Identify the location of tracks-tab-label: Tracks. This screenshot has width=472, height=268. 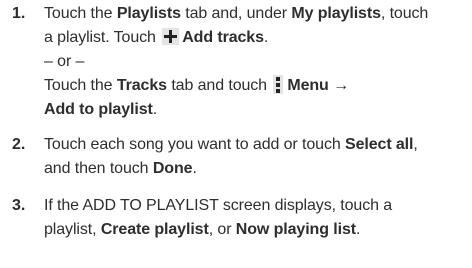
(141, 85).